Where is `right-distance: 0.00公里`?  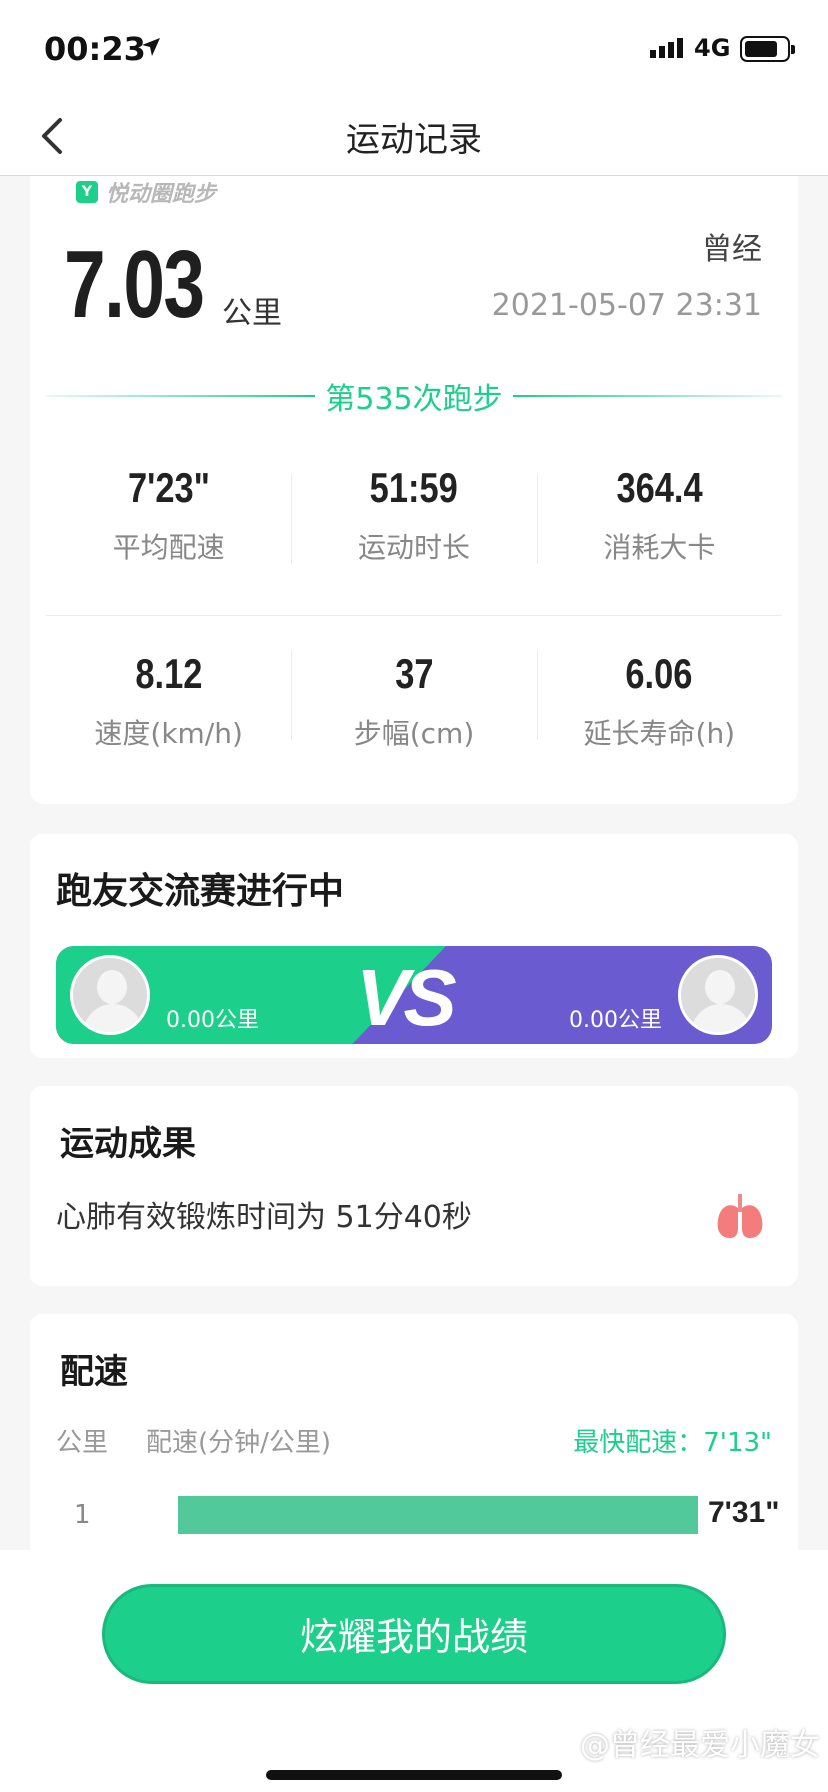 right-distance: 0.00公里 is located at coordinates (615, 1020).